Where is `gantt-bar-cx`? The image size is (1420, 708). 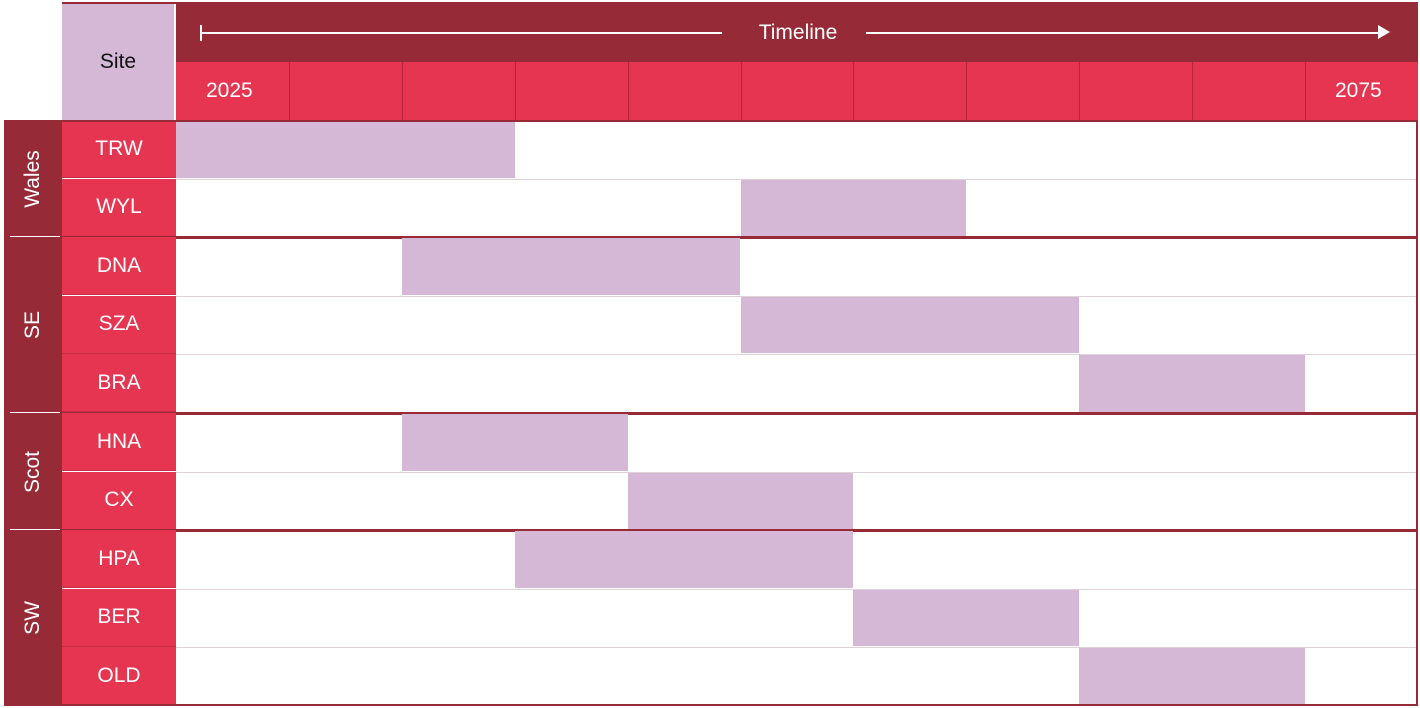
gantt-bar-cx is located at coordinates (740, 501).